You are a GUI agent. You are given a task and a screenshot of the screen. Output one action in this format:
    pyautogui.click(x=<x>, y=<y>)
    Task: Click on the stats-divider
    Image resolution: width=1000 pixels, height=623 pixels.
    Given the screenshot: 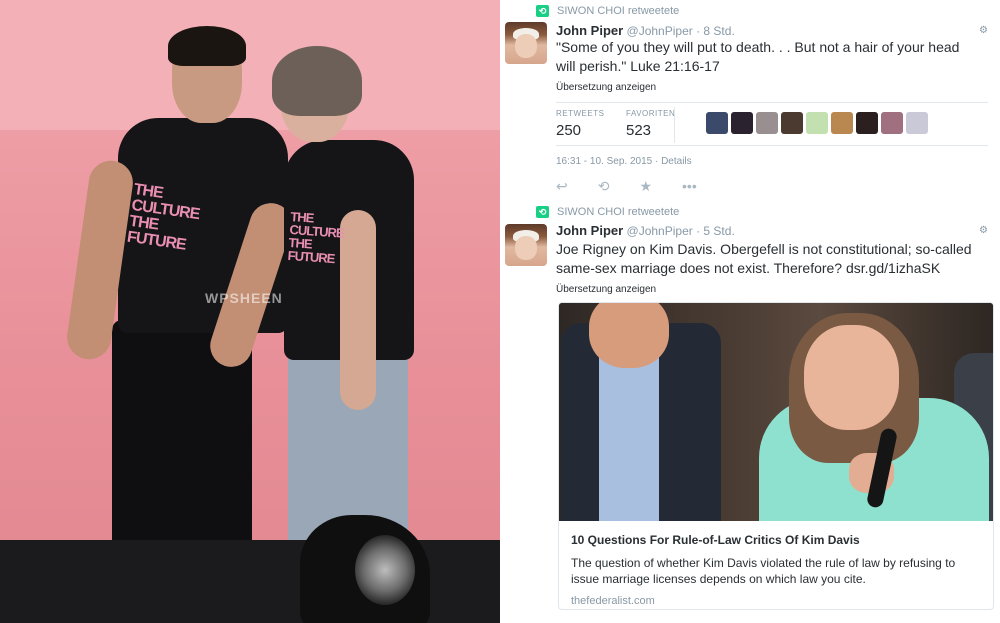 What is the action you would take?
    pyautogui.click(x=674, y=125)
    